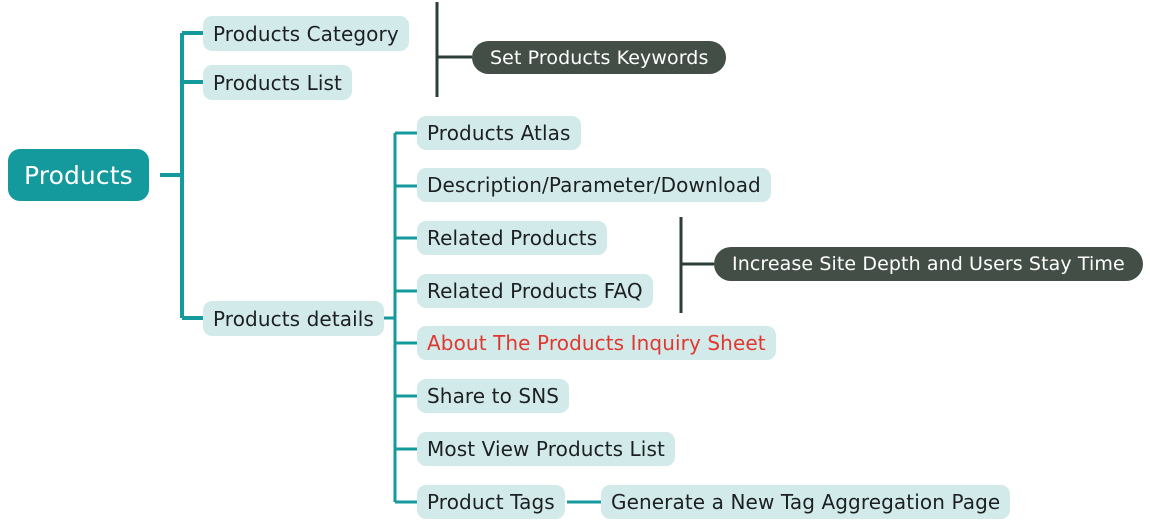  I want to click on node-label: Description/Parameter/Download, so click(594, 185).